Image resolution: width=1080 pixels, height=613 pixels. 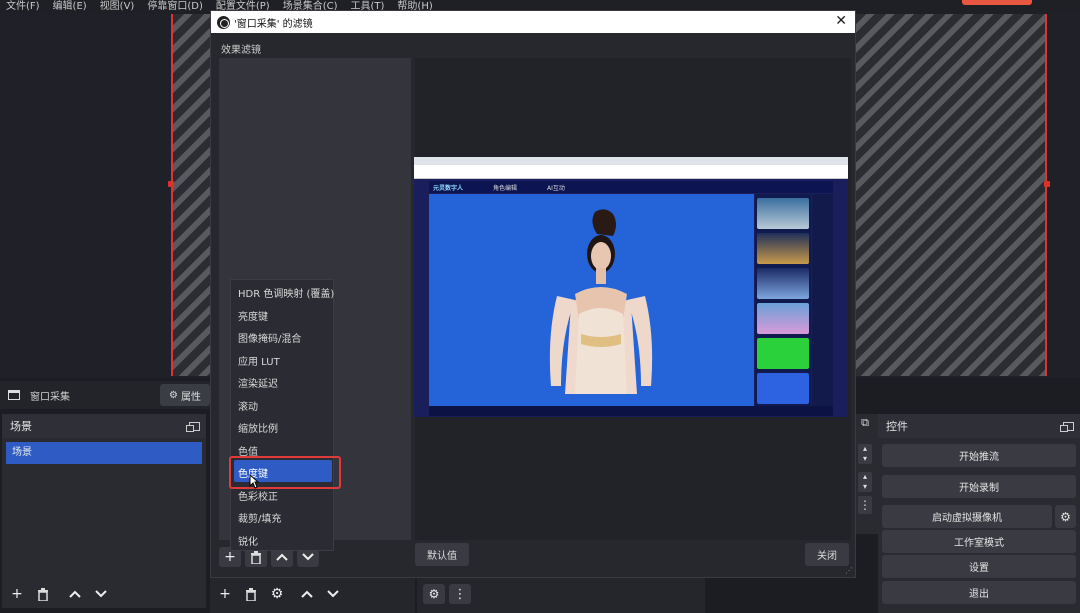 I want to click on scenes-title: 场景, so click(x=21, y=426).